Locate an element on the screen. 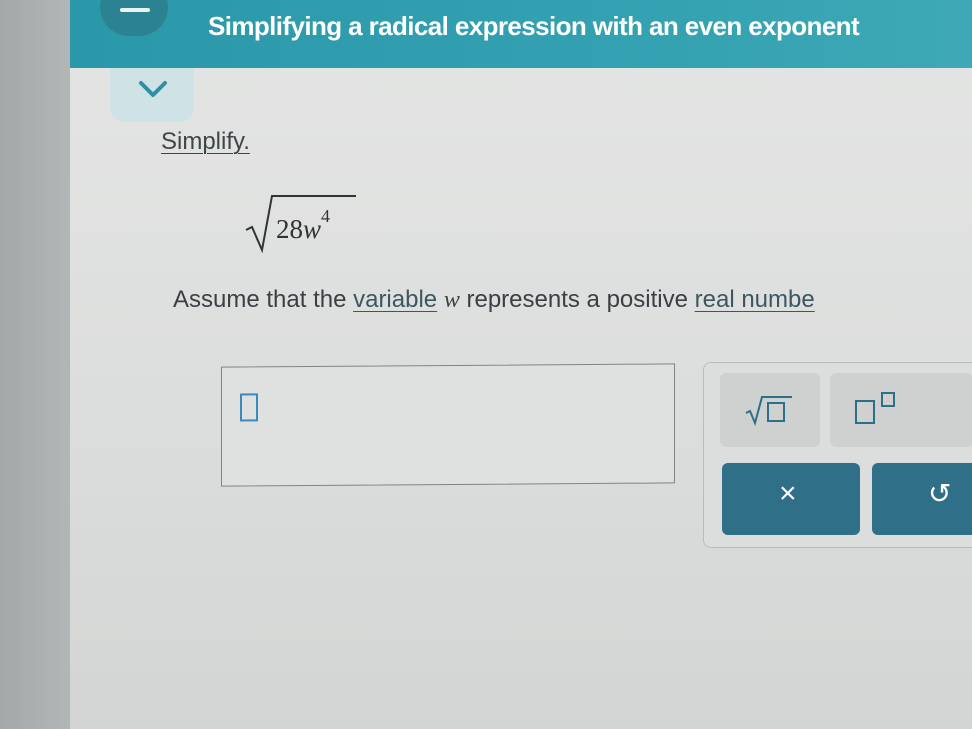 This screenshot has height=729, width=972. answer-placeholder-box is located at coordinates (249, 407).